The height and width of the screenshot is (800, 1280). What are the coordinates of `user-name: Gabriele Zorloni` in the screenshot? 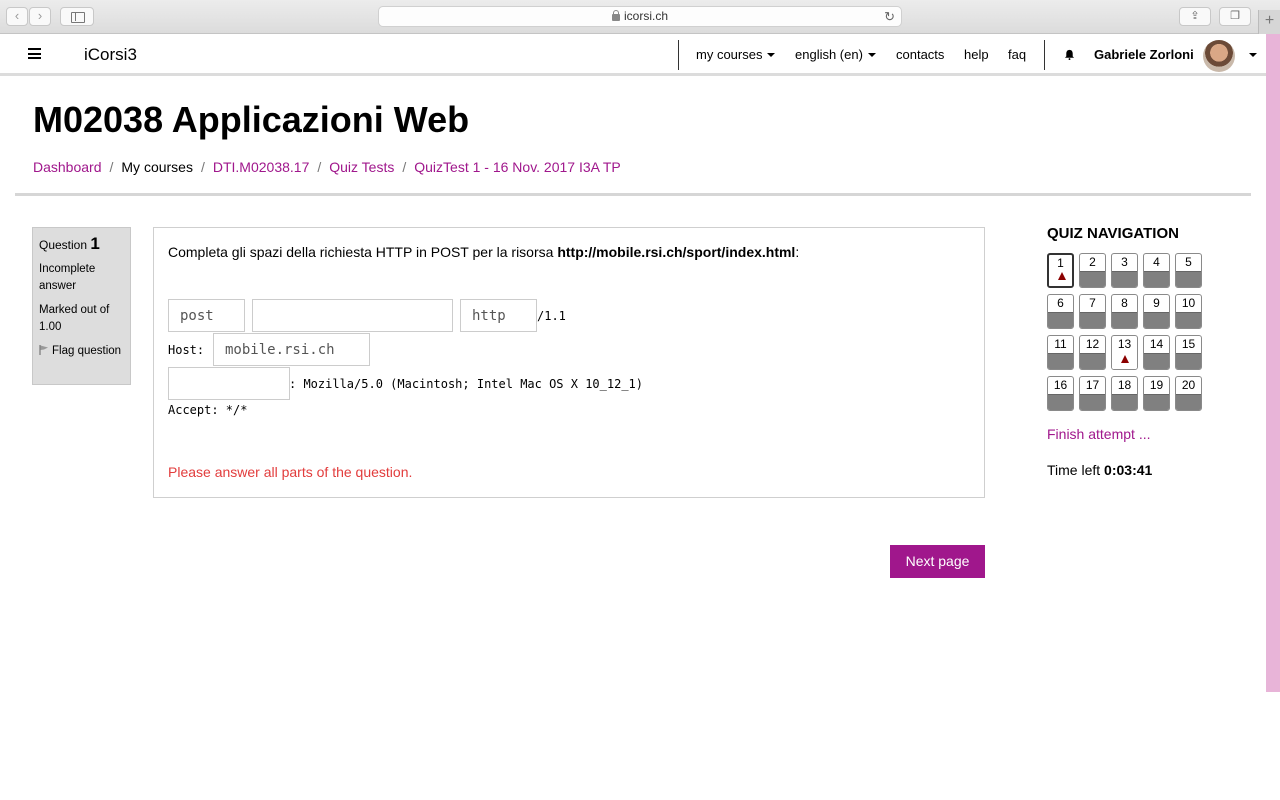 It's located at (1144, 54).